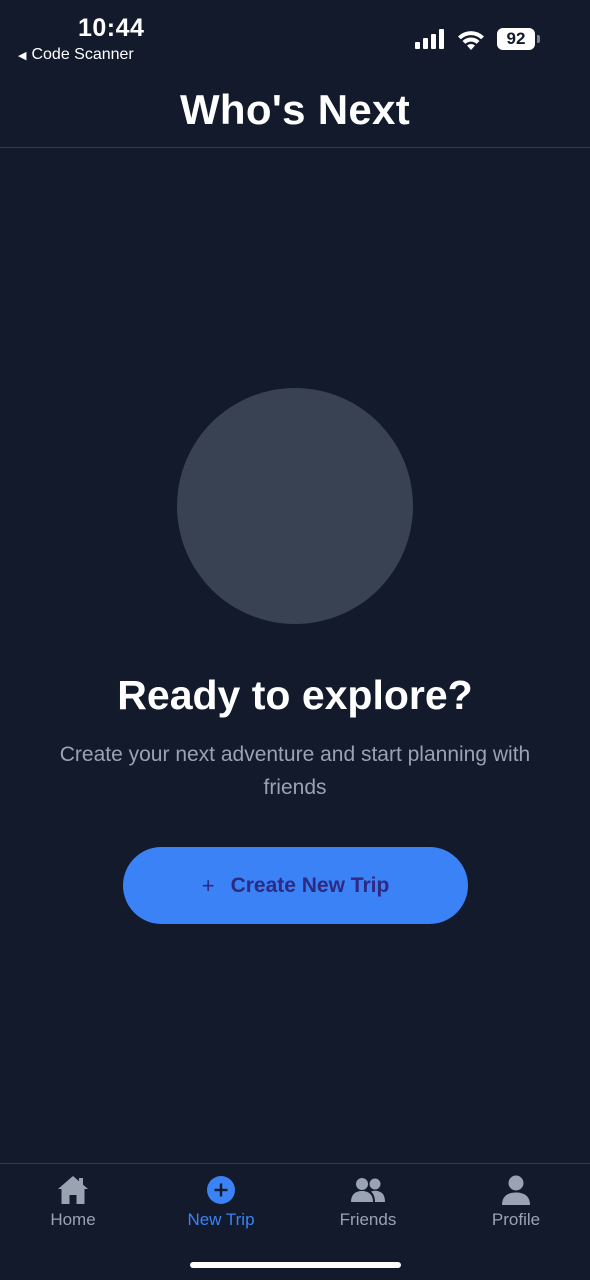 The image size is (590, 1280). I want to click on tab-profile-label: Profile, so click(516, 1219).